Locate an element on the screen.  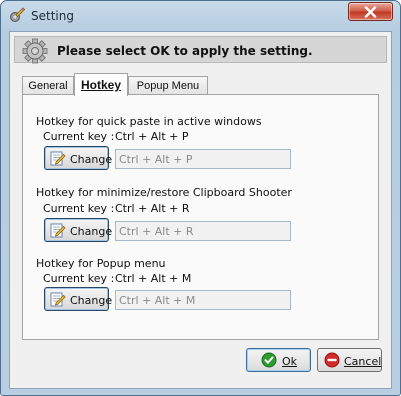
close-button is located at coordinates (370, 11).